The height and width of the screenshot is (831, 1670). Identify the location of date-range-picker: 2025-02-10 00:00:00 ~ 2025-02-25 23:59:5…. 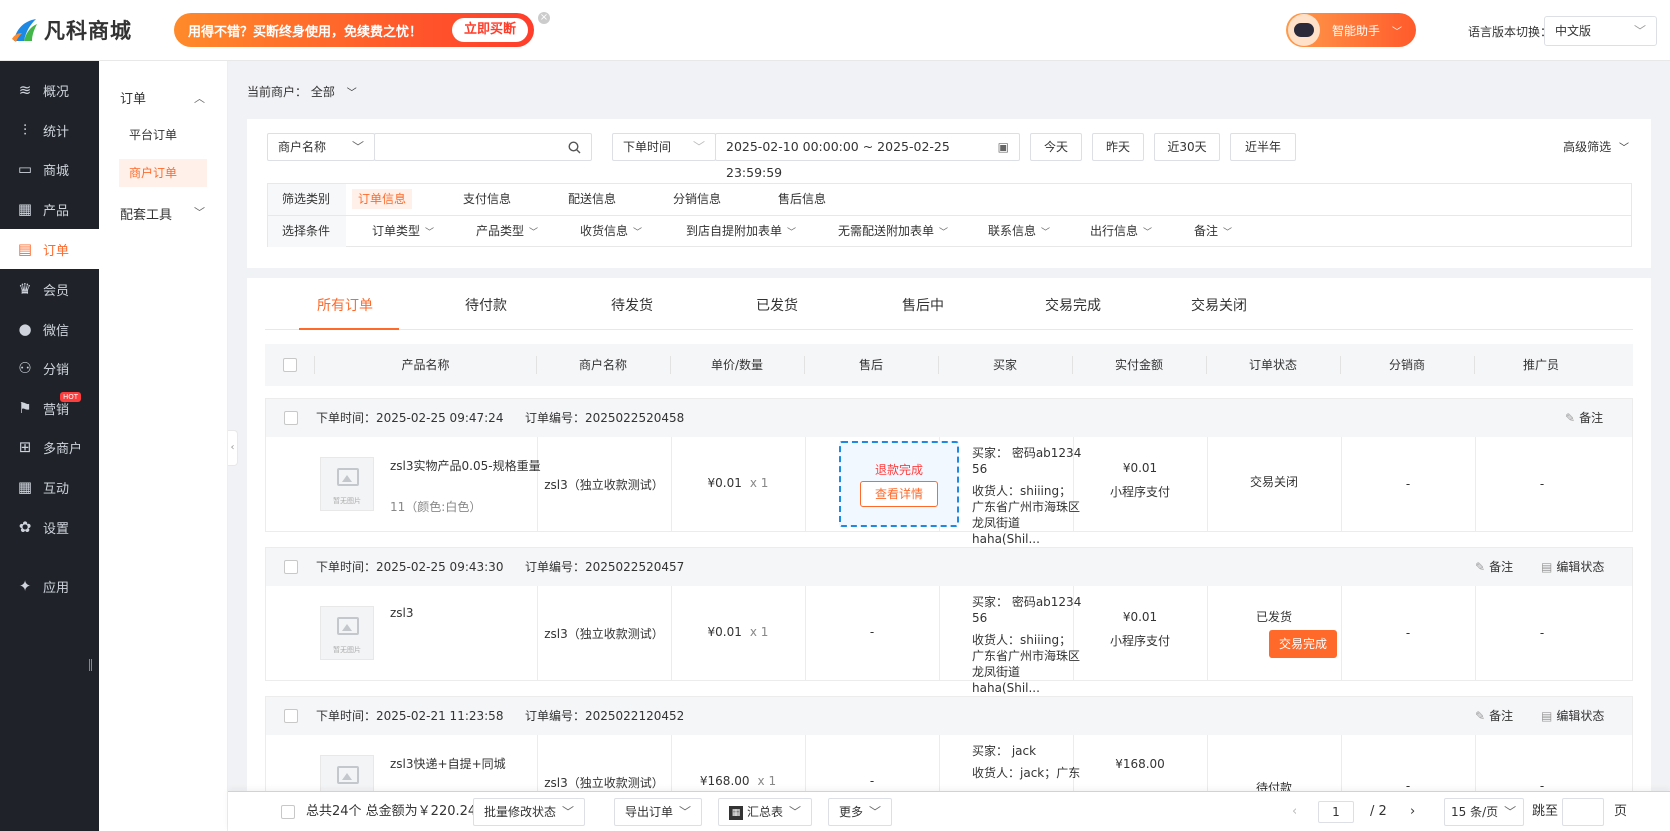
(867, 156).